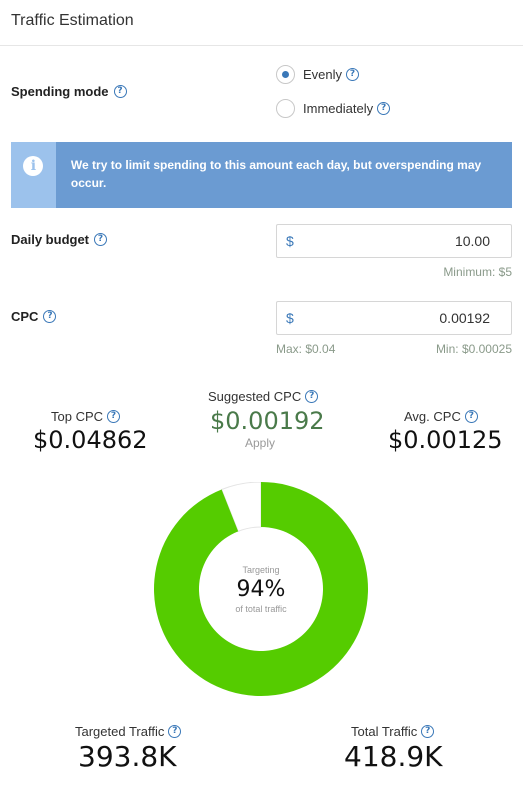 The height and width of the screenshot is (792, 523). What do you see at coordinates (432, 416) in the screenshot?
I see `avg-cpc-label: Avg. CPC` at bounding box center [432, 416].